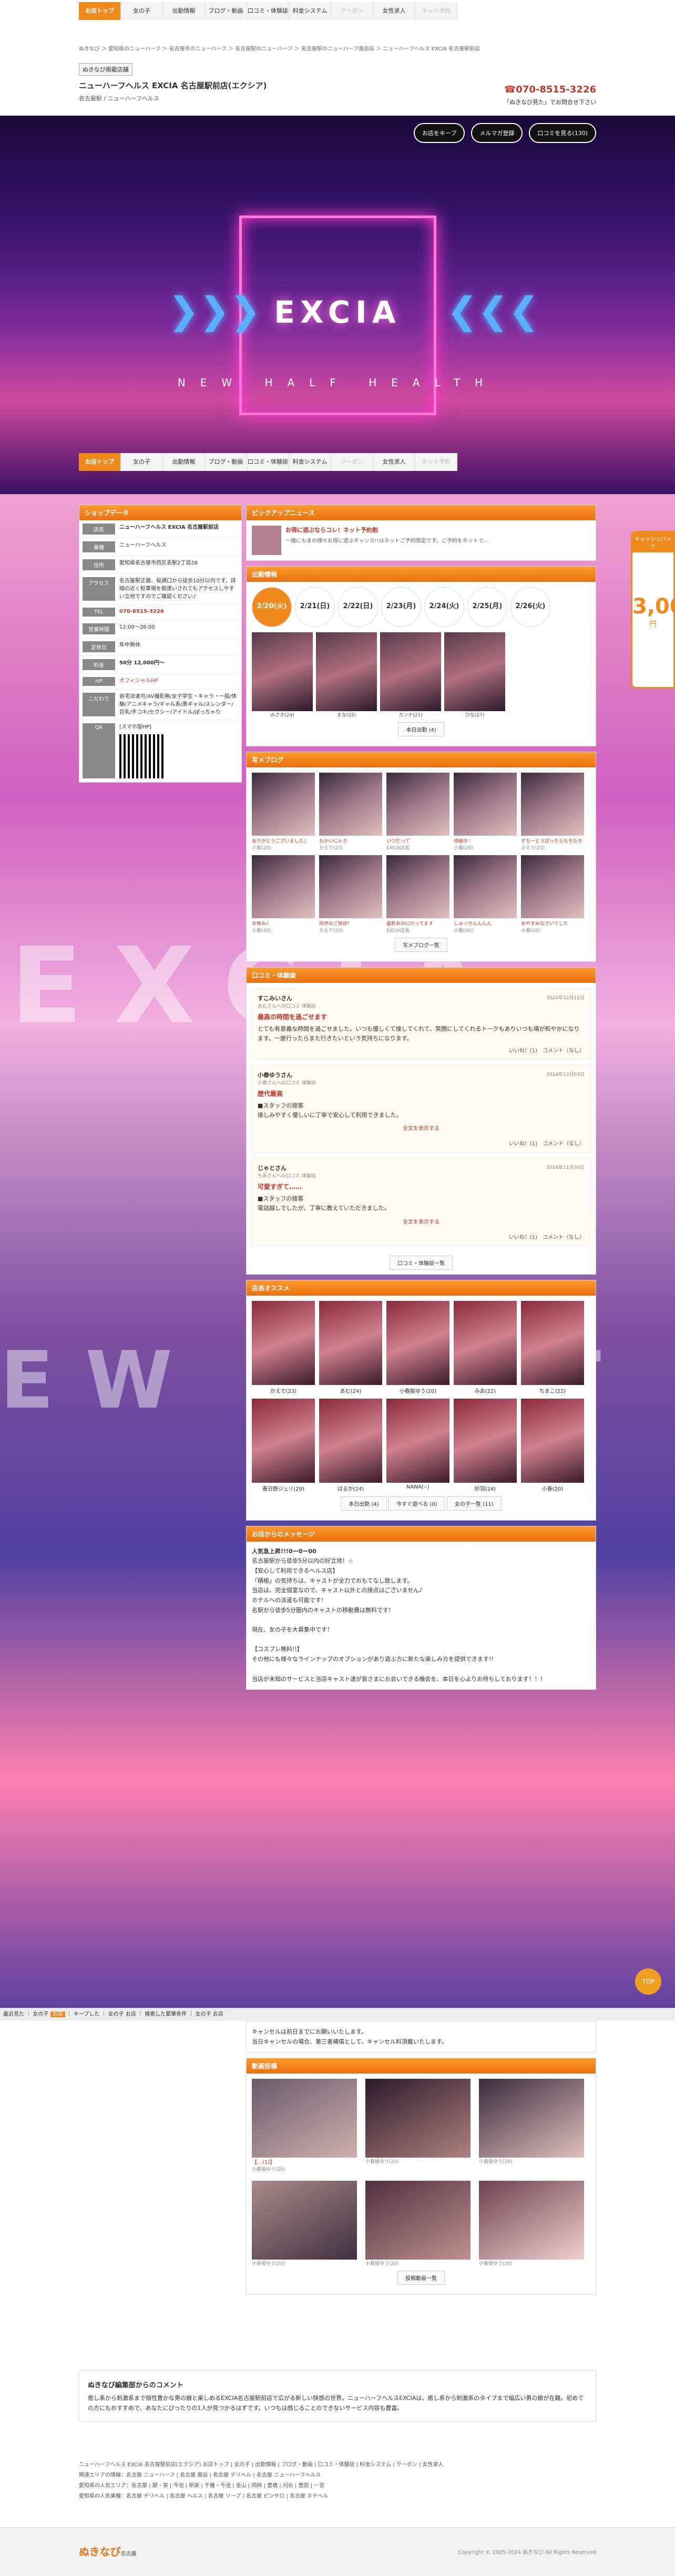  Describe the element at coordinates (226, 462) in the screenshot. I see `nav2-blog: ブログ・動画` at that location.